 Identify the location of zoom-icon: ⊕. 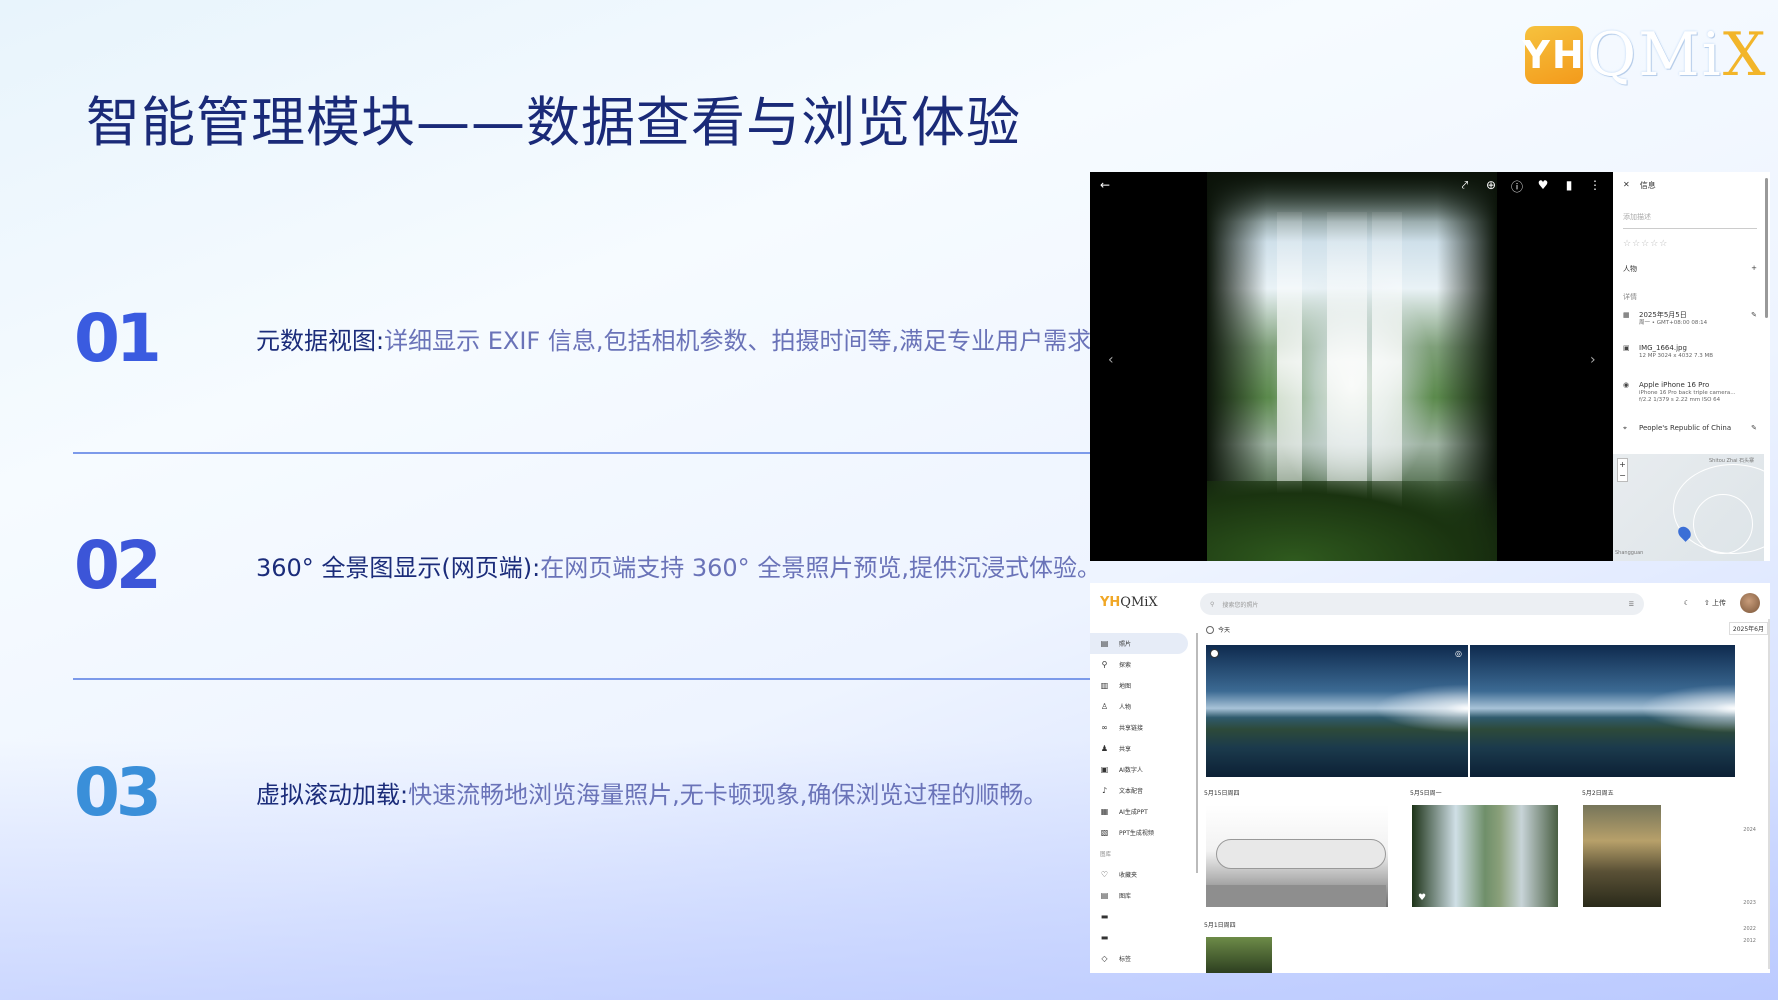
(1491, 186).